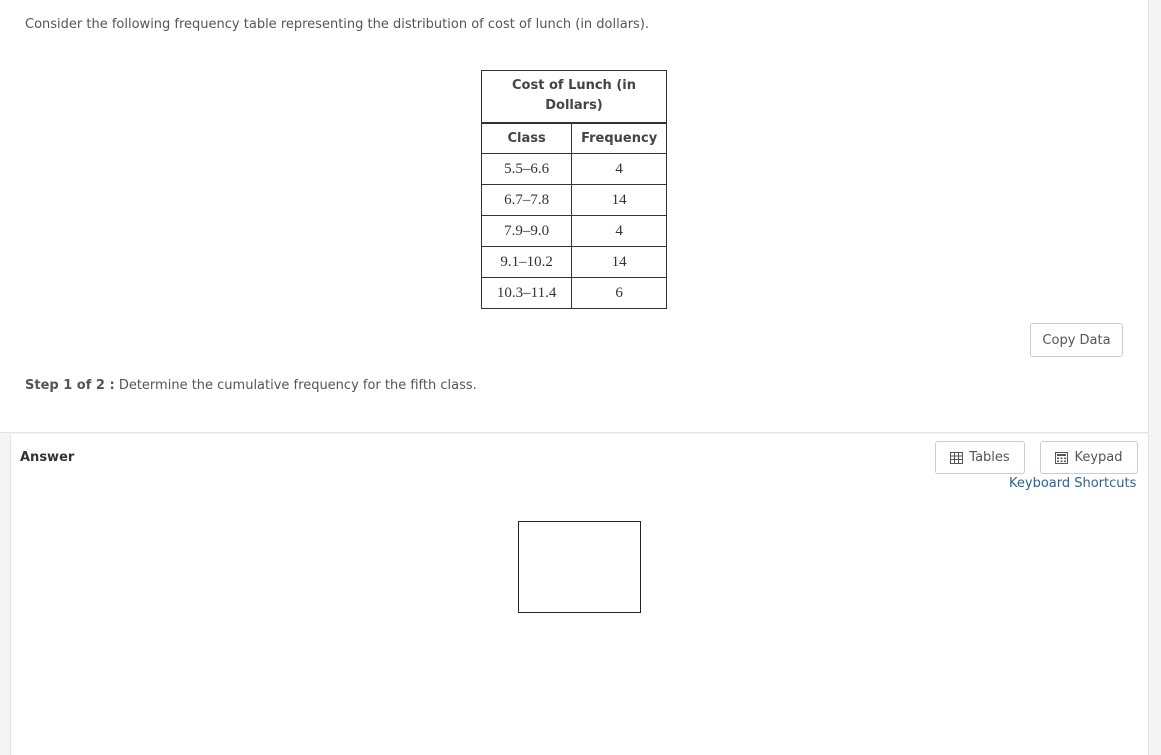 The height and width of the screenshot is (755, 1161). What do you see at coordinates (526, 137) in the screenshot?
I see `column-header-class: Class` at bounding box center [526, 137].